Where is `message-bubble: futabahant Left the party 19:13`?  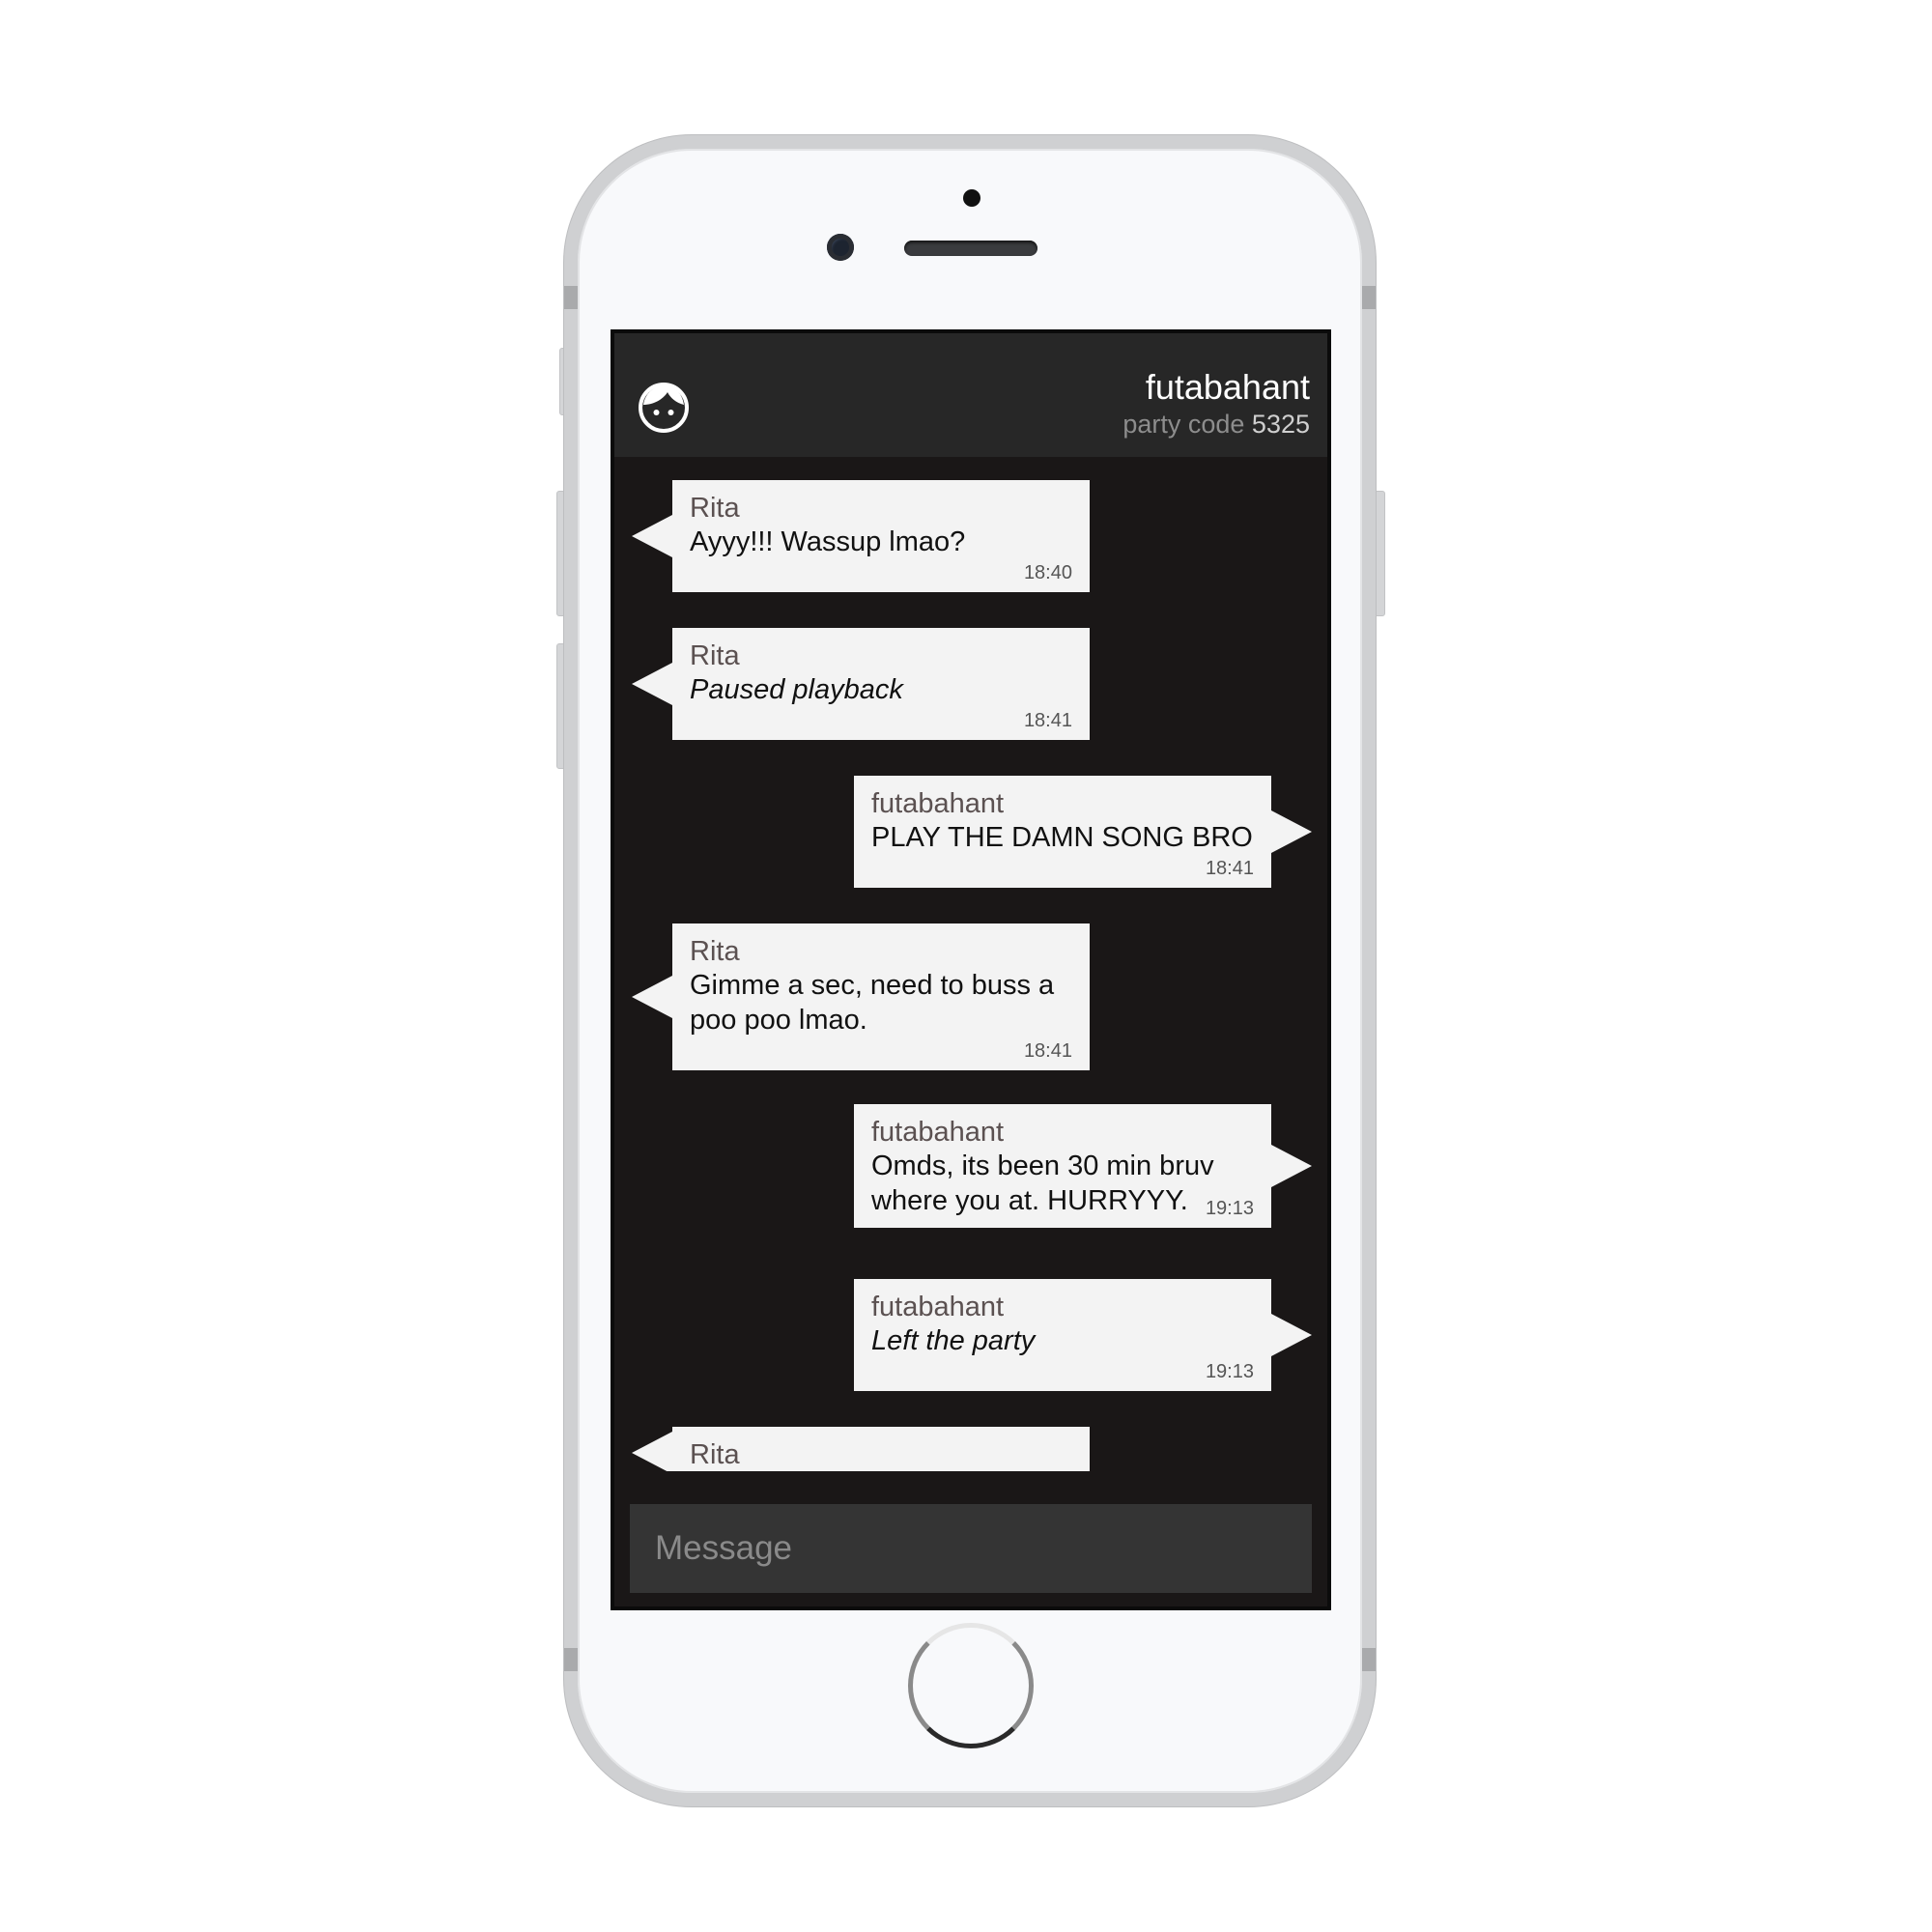 message-bubble: futabahant Left the party 19:13 is located at coordinates (1083, 1335).